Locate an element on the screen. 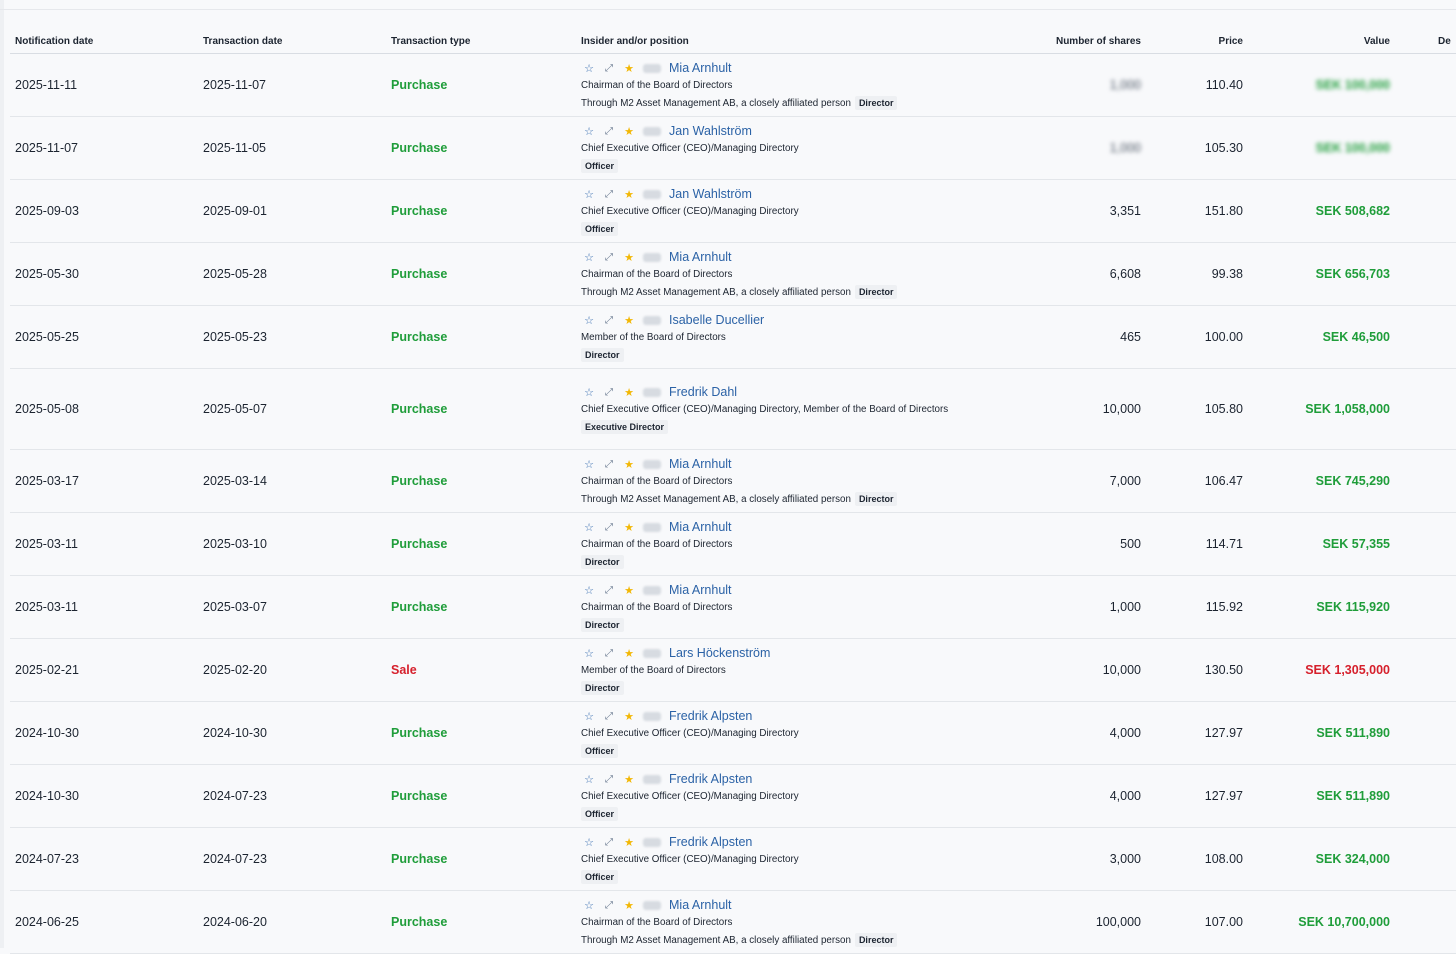 The image size is (1456, 954). transaction-date: 2025-05-23 is located at coordinates (235, 337).